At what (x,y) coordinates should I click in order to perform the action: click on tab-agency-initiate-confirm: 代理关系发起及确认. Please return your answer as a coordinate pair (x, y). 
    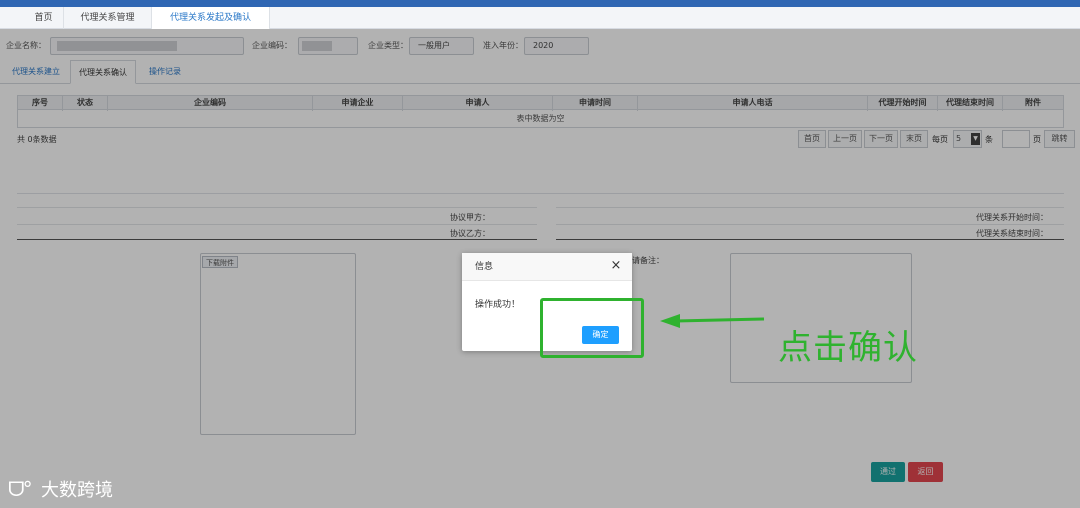
    Looking at the image, I should click on (211, 18).